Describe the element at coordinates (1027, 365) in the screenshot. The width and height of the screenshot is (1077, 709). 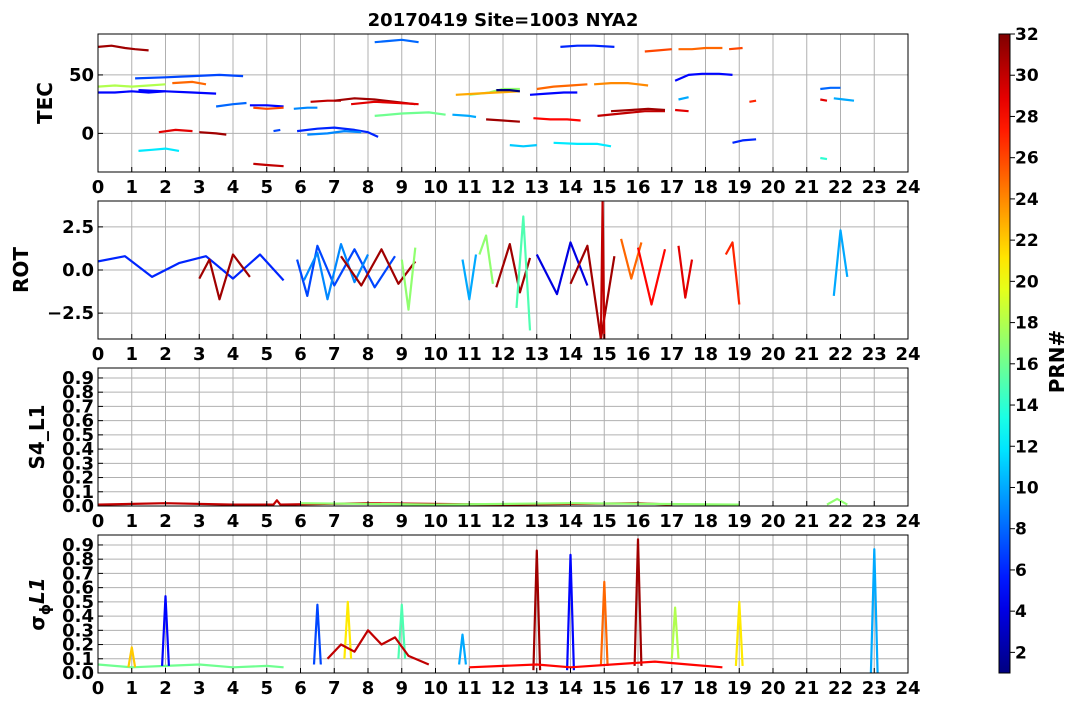
I see `colorbar-tick-label: 16` at that location.